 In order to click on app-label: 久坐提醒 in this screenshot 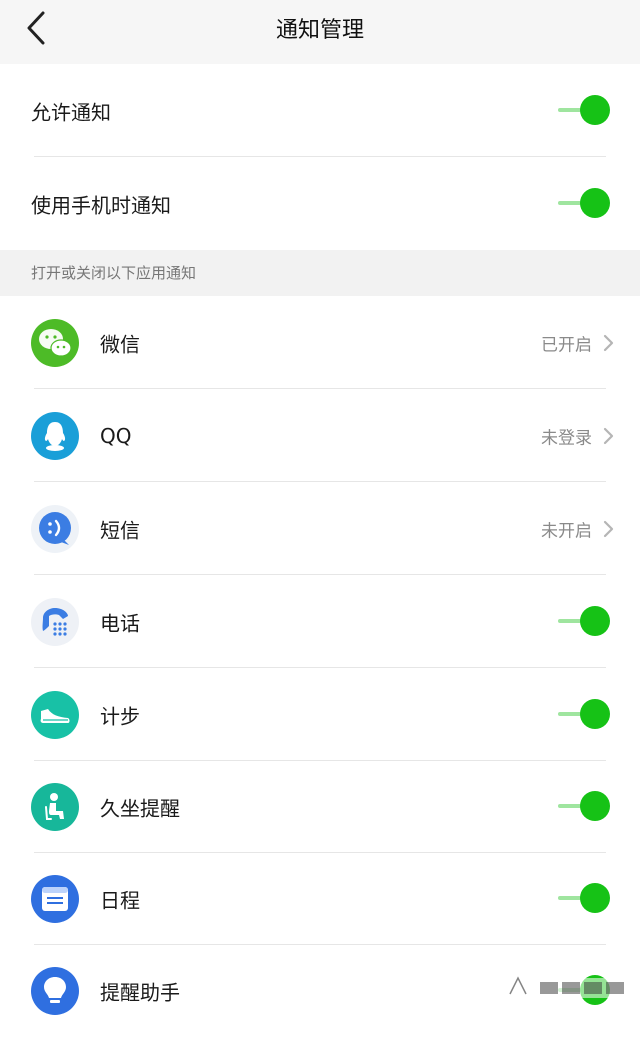, I will do `click(140, 807)`.